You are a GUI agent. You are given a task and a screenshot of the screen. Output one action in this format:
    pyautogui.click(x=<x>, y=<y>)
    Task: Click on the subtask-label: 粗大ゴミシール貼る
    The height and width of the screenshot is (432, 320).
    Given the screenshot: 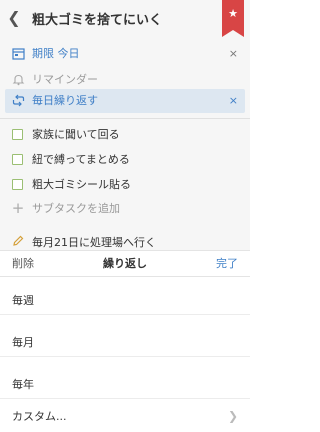 What is the action you would take?
    pyautogui.click(x=81, y=184)
    